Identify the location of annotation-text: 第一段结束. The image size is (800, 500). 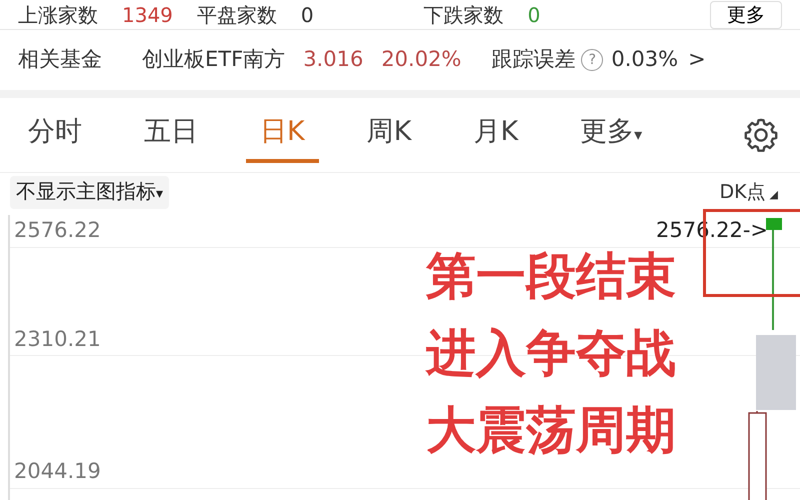
(551, 276).